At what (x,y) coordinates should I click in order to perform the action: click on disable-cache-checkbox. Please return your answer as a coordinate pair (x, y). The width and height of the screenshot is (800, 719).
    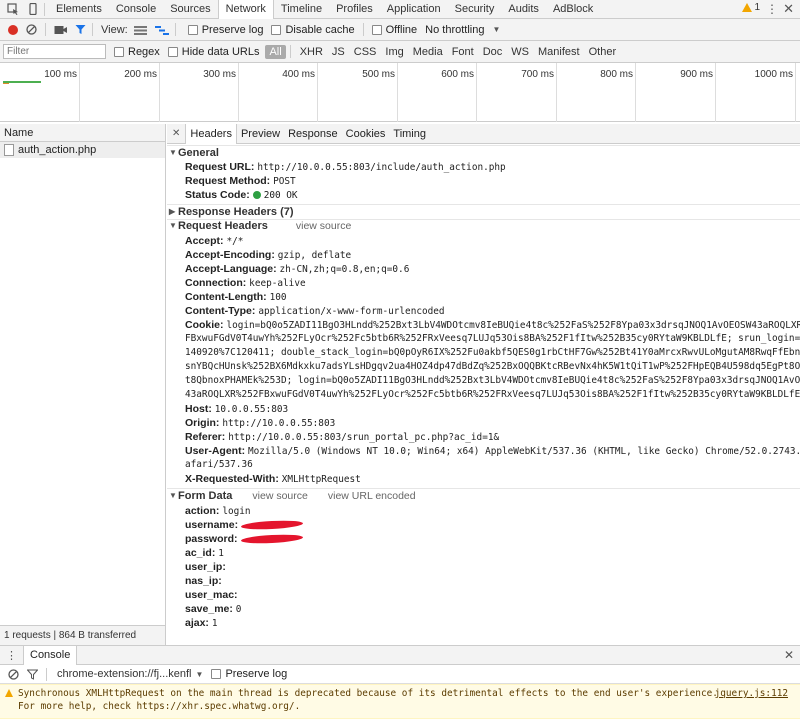
    Looking at the image, I should click on (276, 29).